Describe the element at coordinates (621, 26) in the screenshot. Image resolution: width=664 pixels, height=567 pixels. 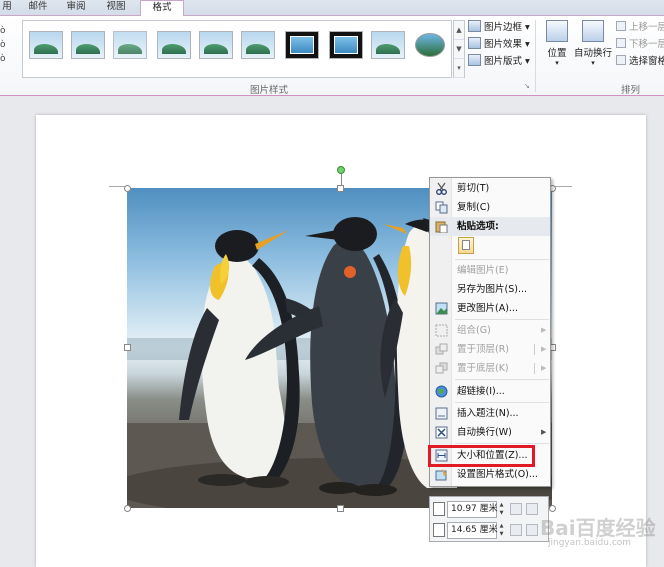
I see `bring-forward-icon` at that location.